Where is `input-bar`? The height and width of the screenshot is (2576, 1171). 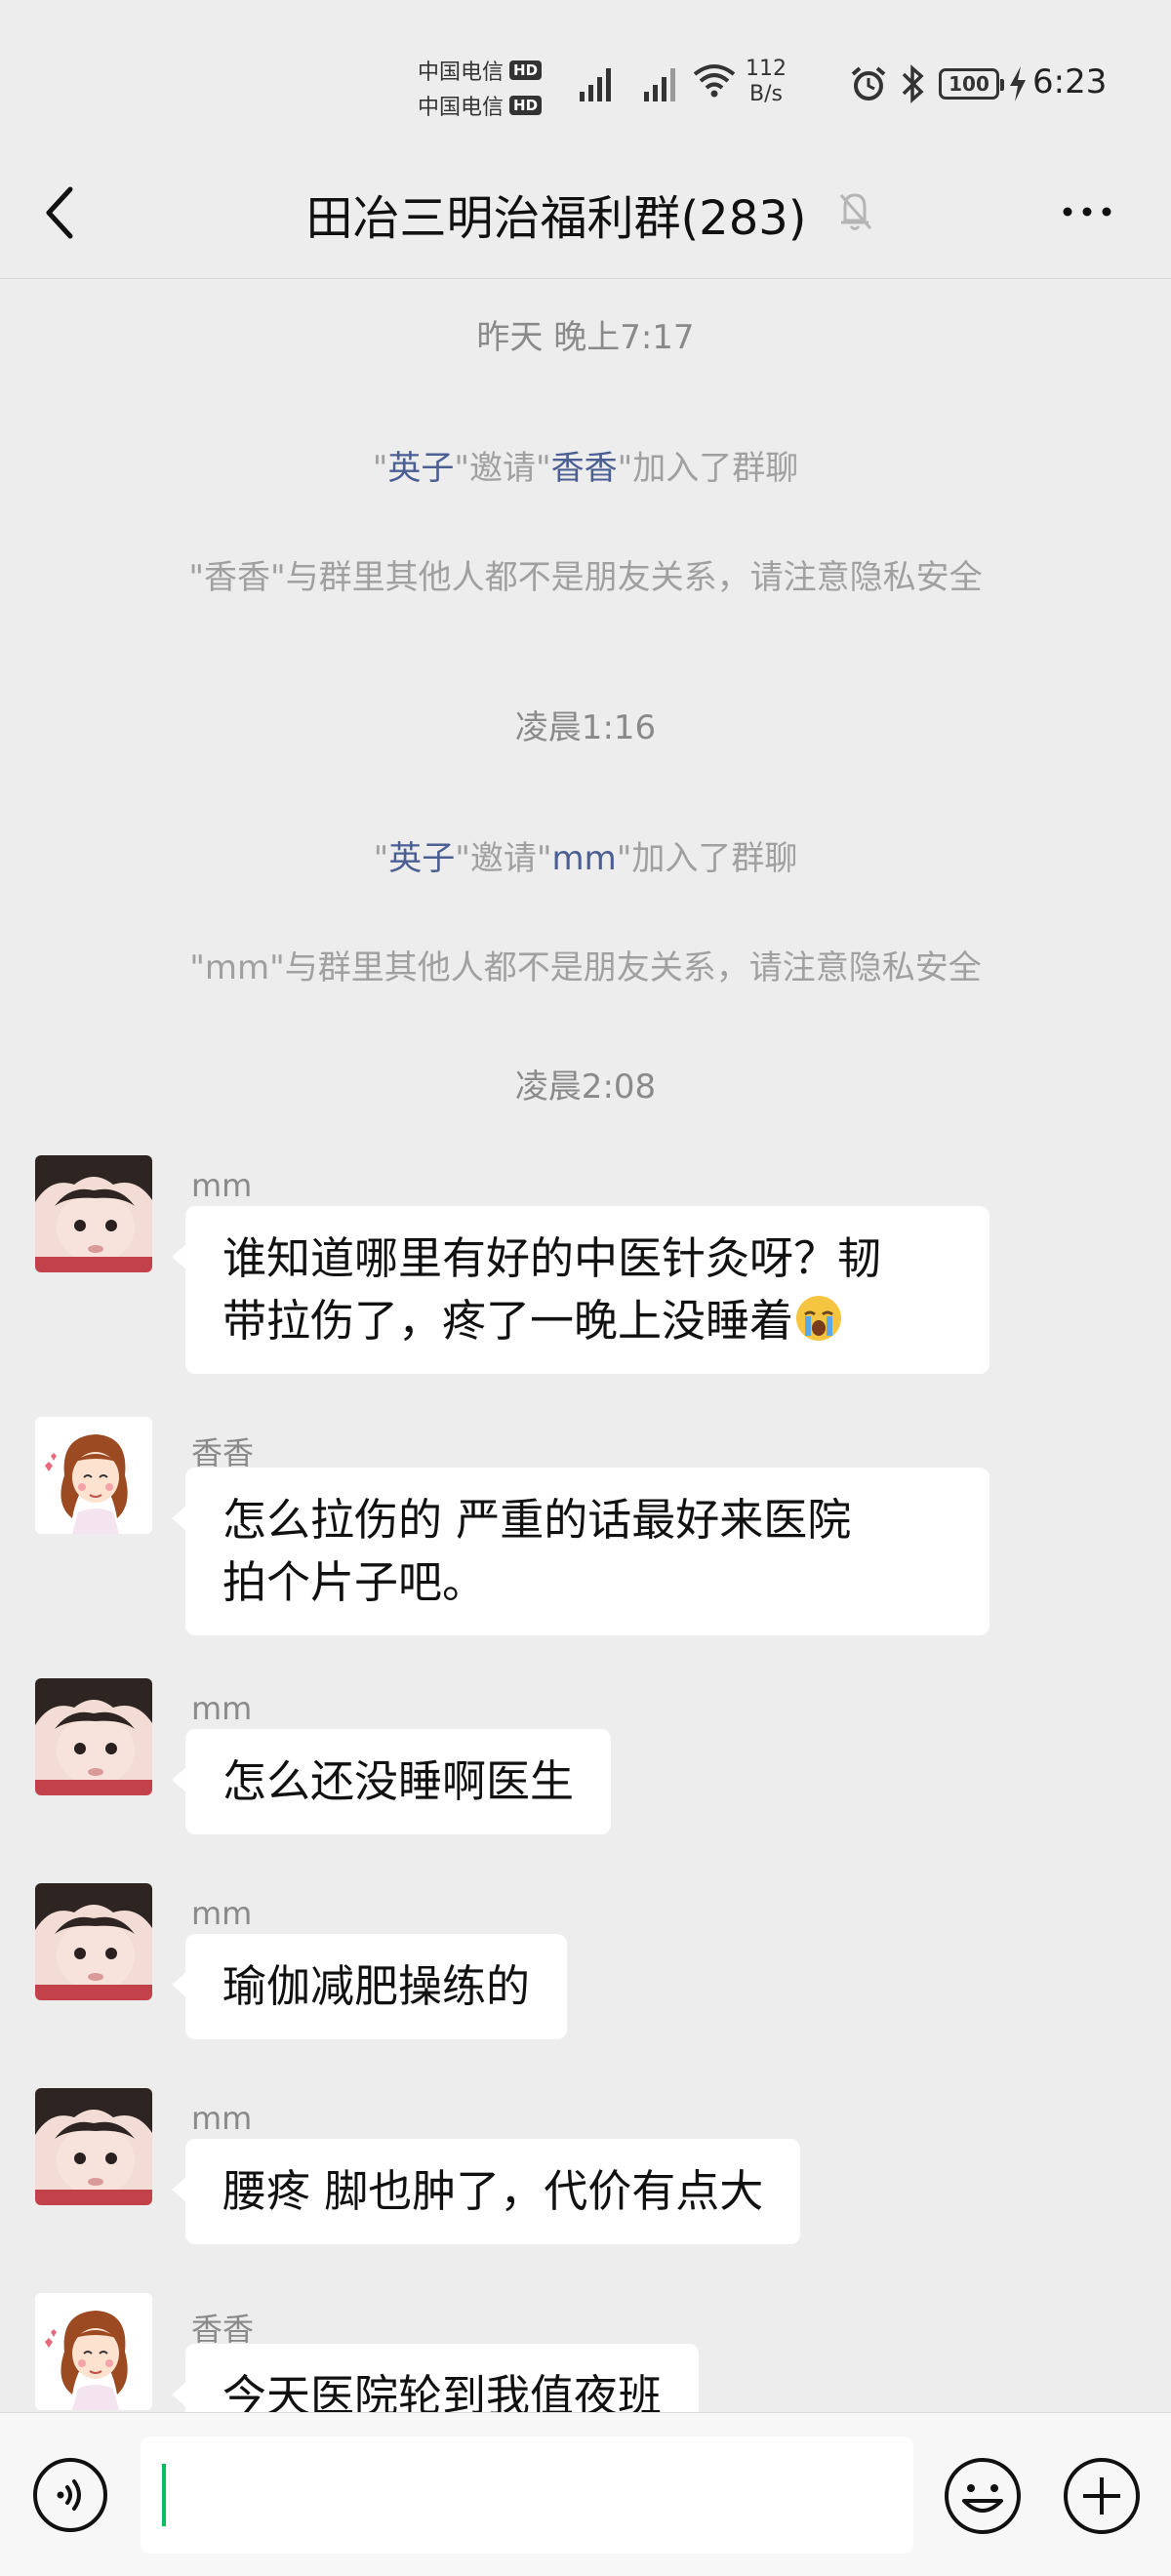
input-bar is located at coordinates (585, 2494).